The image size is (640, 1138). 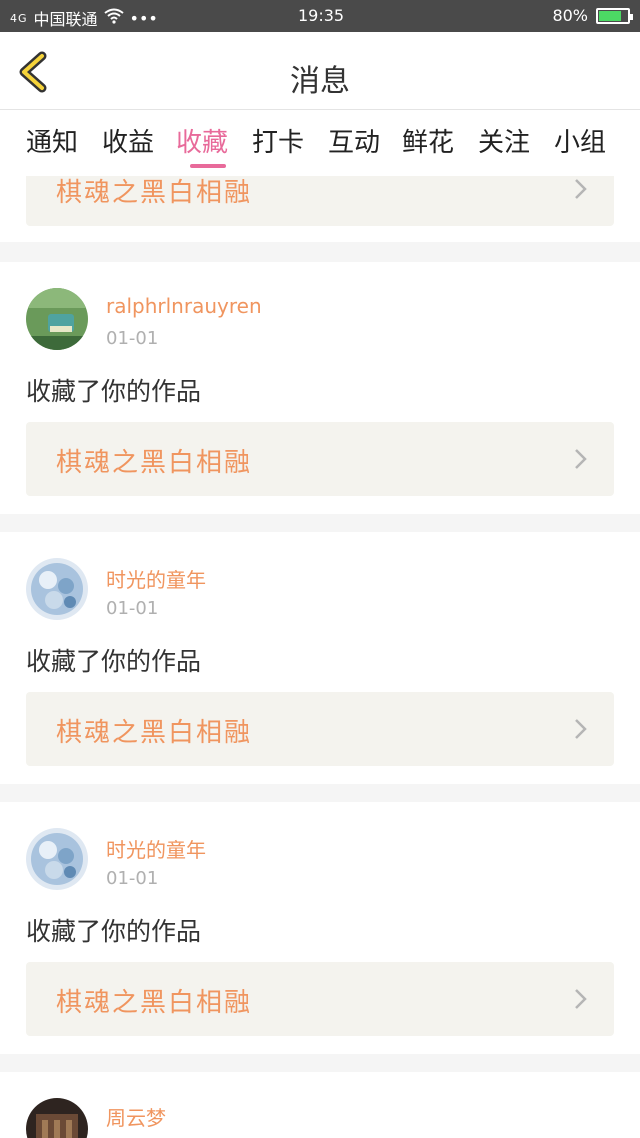 I want to click on status-left: 4G 中国联通 •••, so click(x=84, y=18).